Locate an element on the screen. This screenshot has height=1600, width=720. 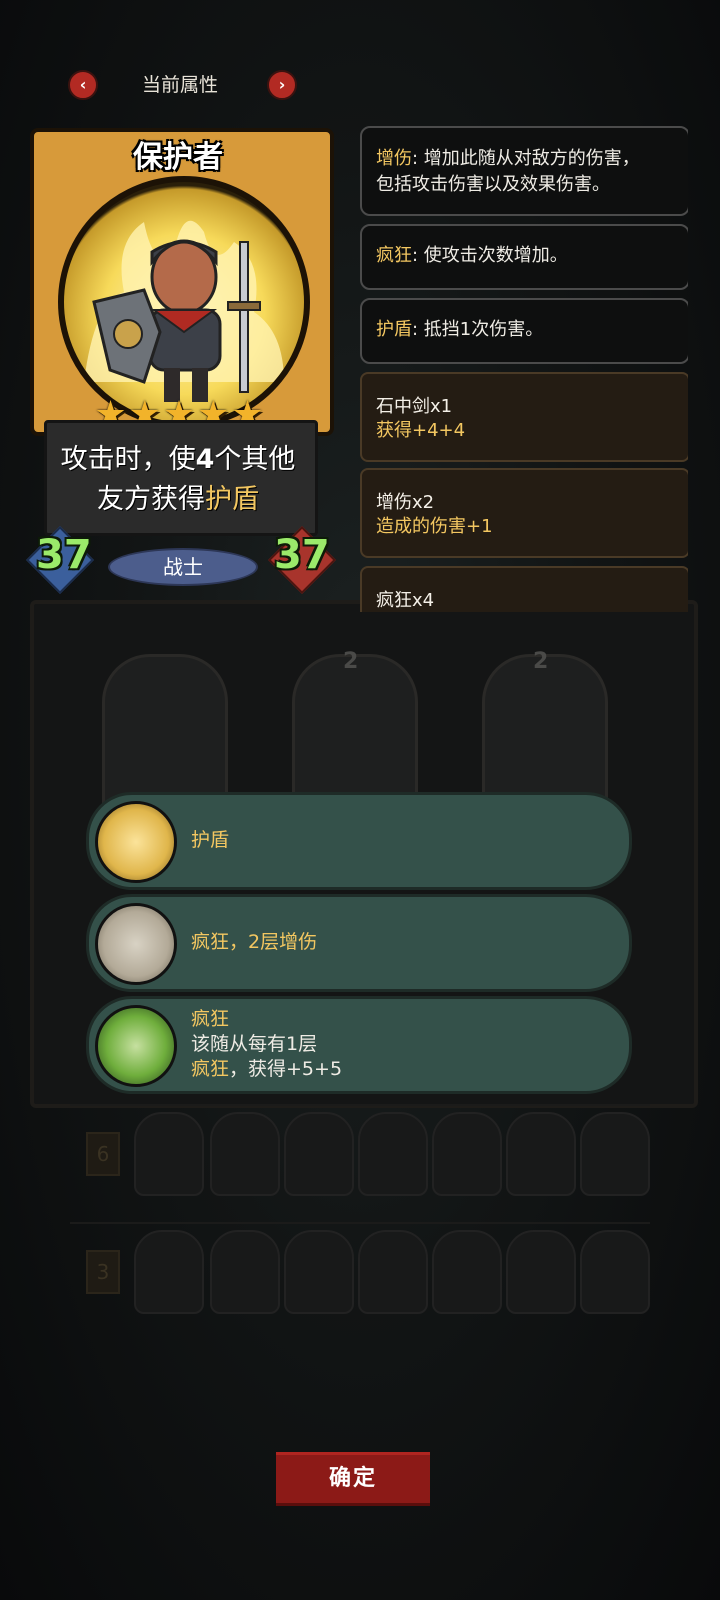
chevron-right-icon: › is located at coordinates (282, 84).